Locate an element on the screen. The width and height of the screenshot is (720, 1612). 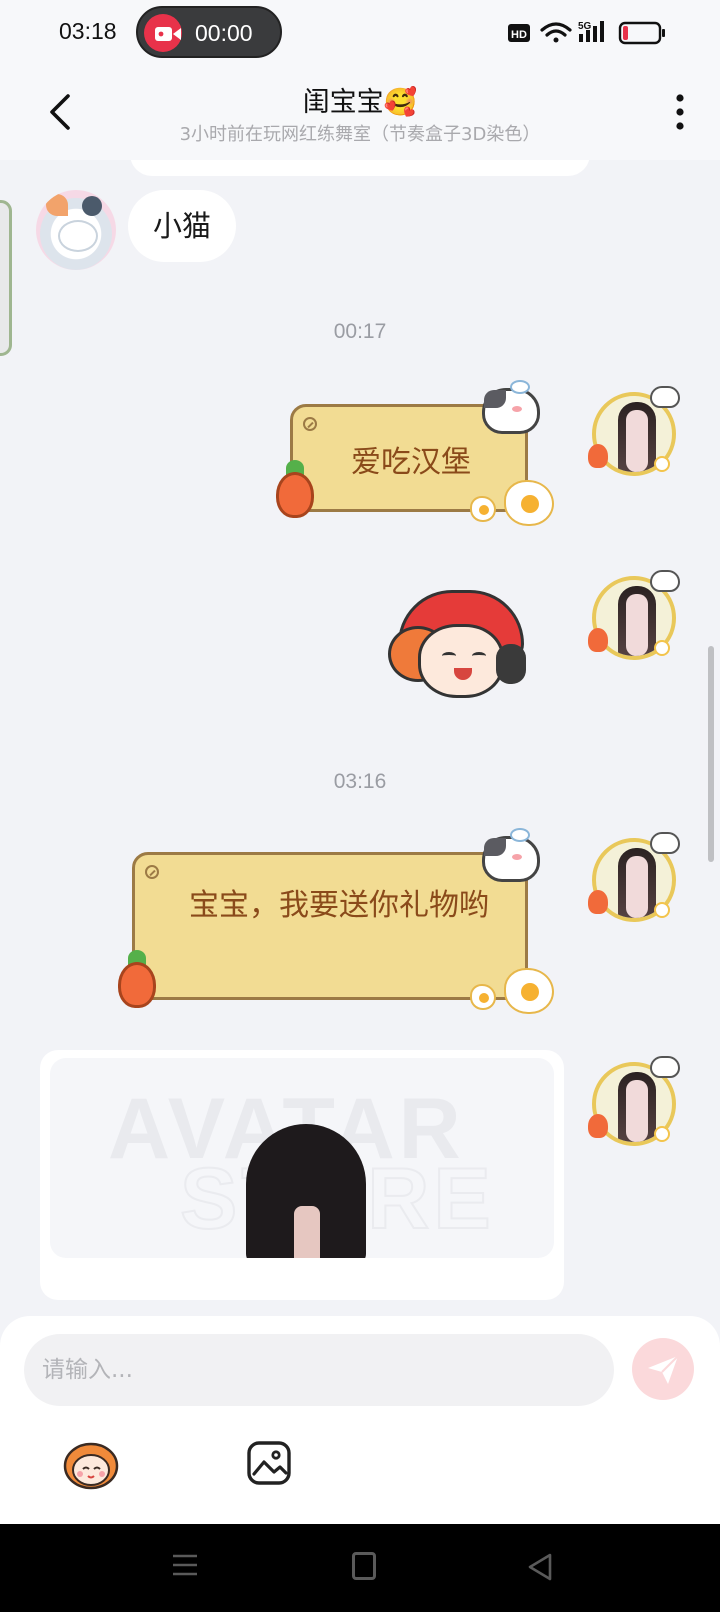
chat-header: 闺宝宝🥰 3小时前在玩网红练舞室（节奏盒子3D染色） is located at coordinates (360, 113).